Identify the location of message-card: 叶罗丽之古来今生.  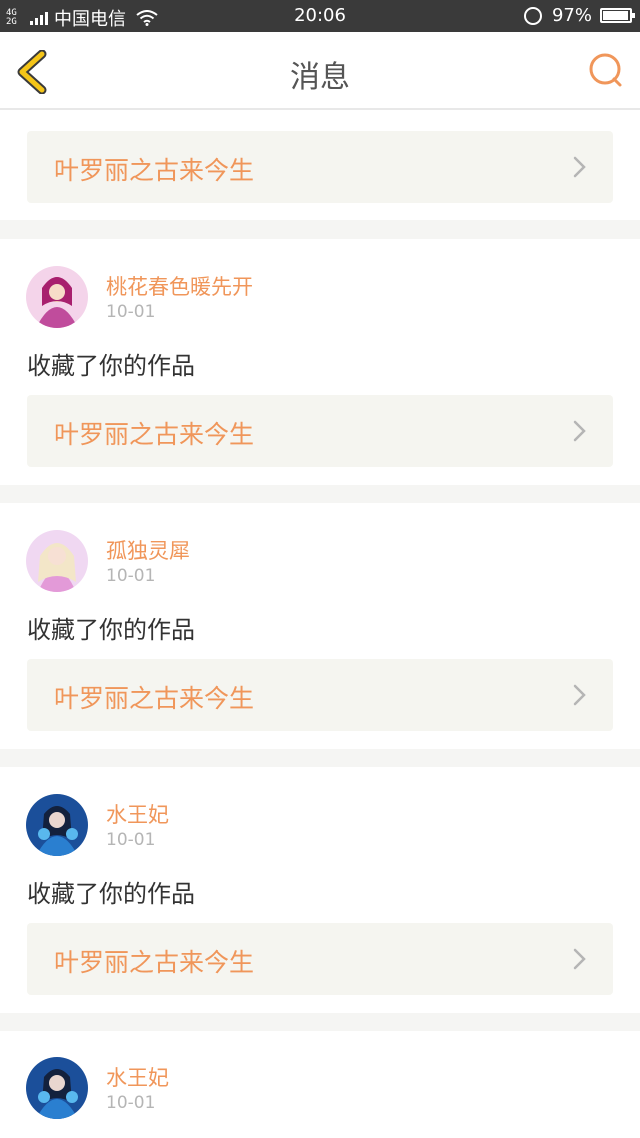
(320, 165).